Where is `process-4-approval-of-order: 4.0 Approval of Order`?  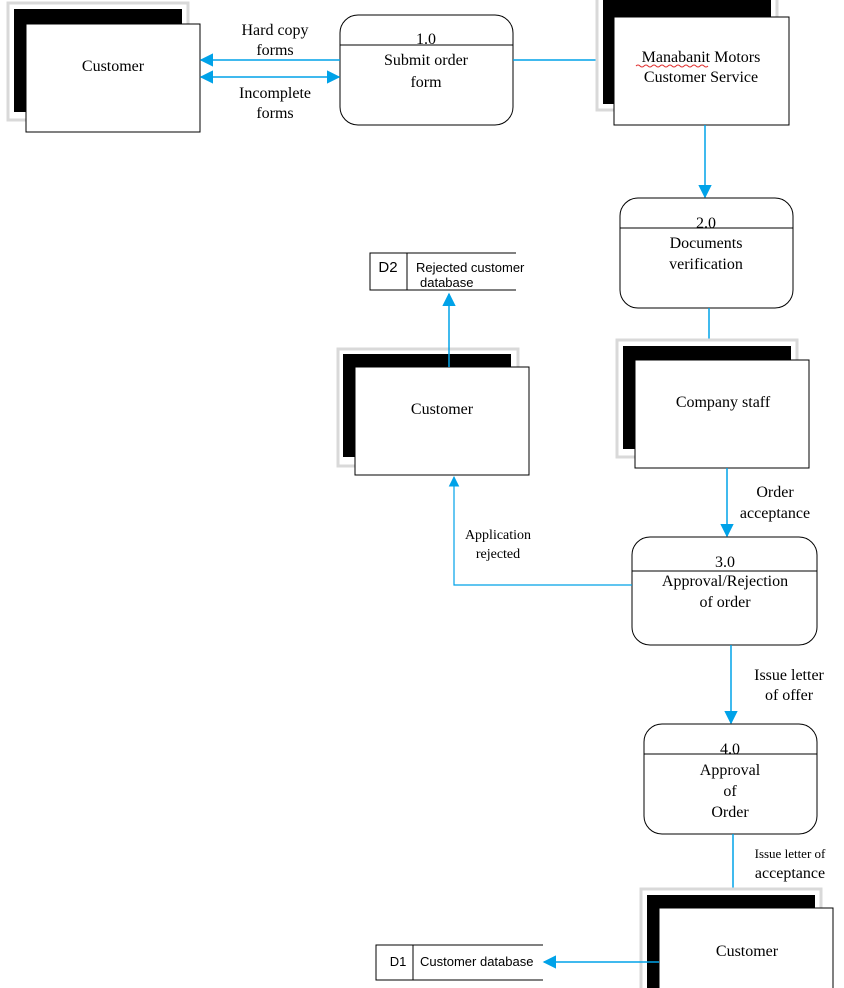
process-4-approval-of-order: 4.0 Approval of Order is located at coordinates (730, 779).